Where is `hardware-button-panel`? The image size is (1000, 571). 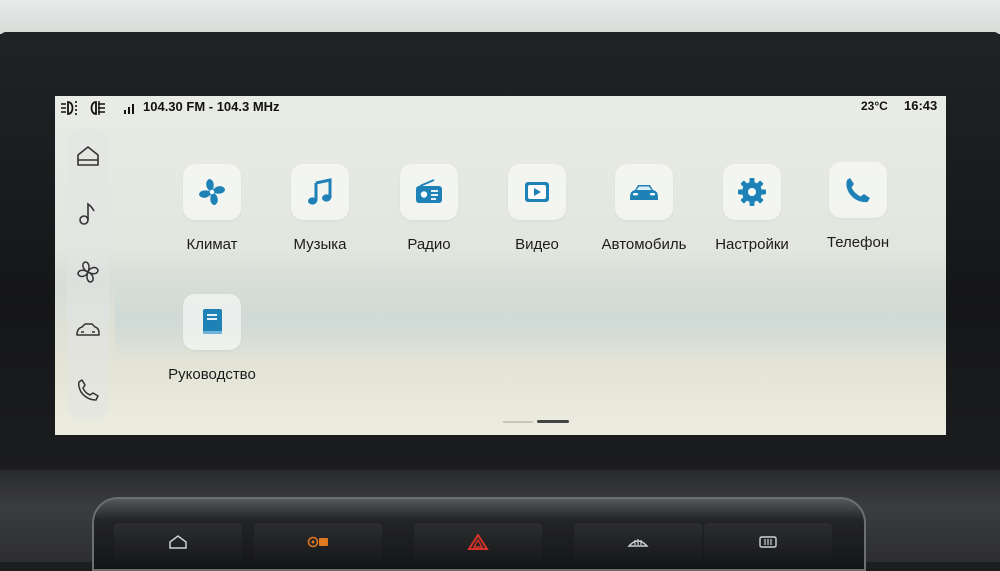
hardware-button-panel is located at coordinates (479, 534).